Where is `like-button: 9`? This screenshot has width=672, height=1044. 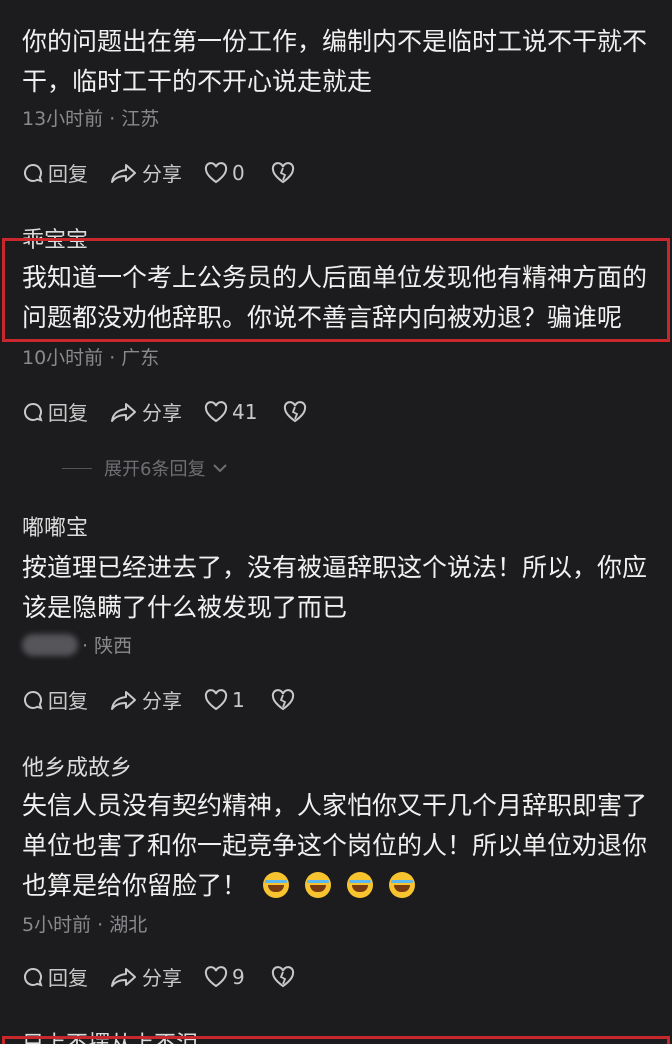 like-button: 9 is located at coordinates (224, 977).